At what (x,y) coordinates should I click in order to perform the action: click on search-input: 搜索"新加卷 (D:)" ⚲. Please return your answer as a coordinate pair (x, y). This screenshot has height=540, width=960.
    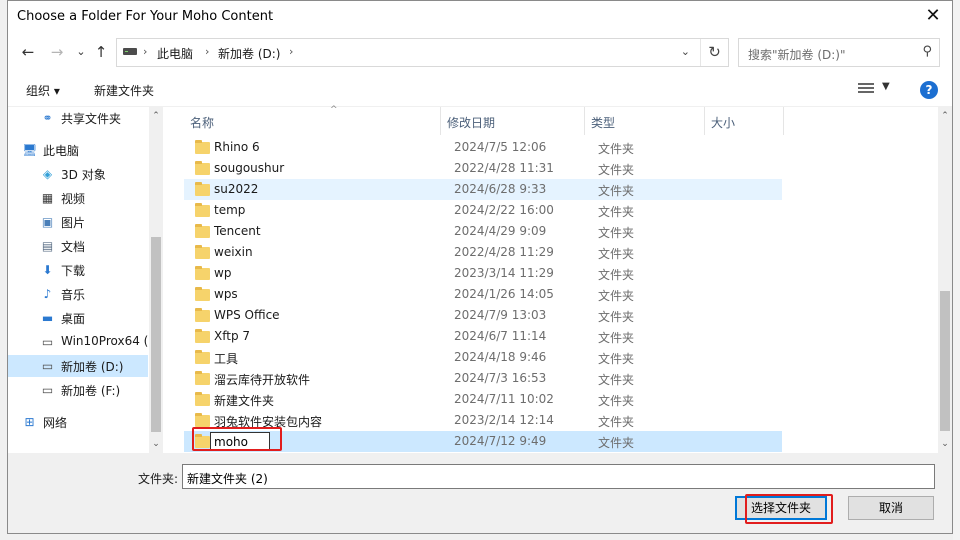
    Looking at the image, I should click on (839, 52).